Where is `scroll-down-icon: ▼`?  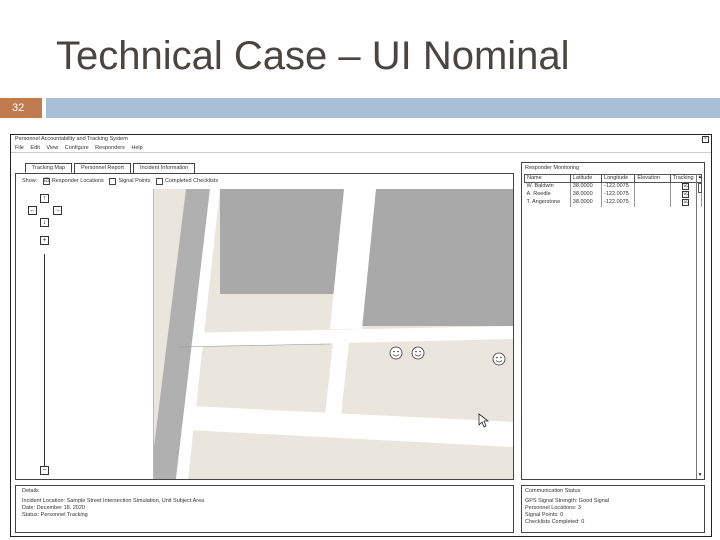 scroll-down-icon: ▼ is located at coordinates (700, 475).